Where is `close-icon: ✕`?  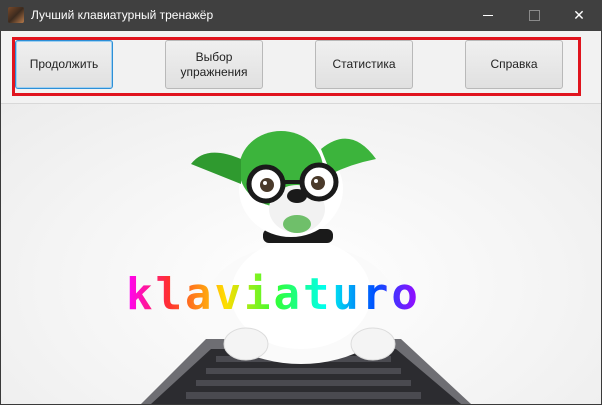 close-icon: ✕ is located at coordinates (579, 15).